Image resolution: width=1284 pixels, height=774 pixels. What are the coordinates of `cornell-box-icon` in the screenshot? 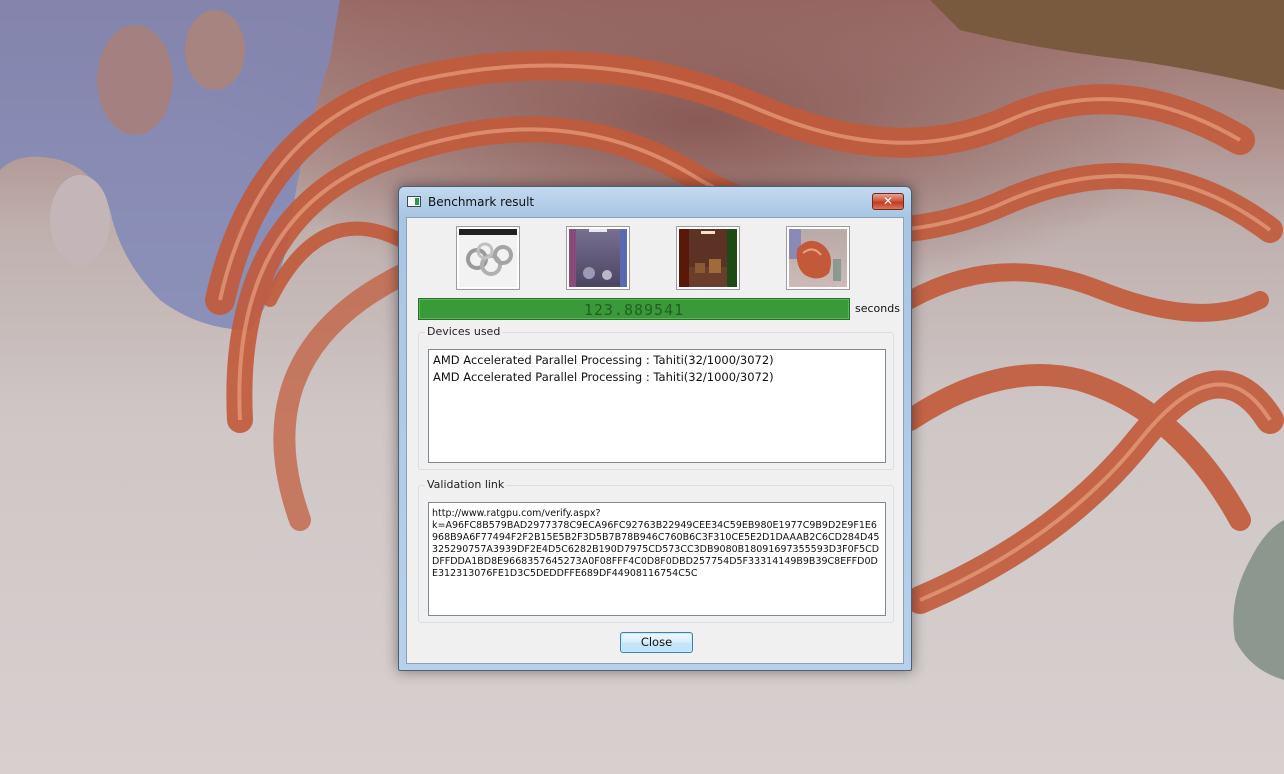 It's located at (708, 258).